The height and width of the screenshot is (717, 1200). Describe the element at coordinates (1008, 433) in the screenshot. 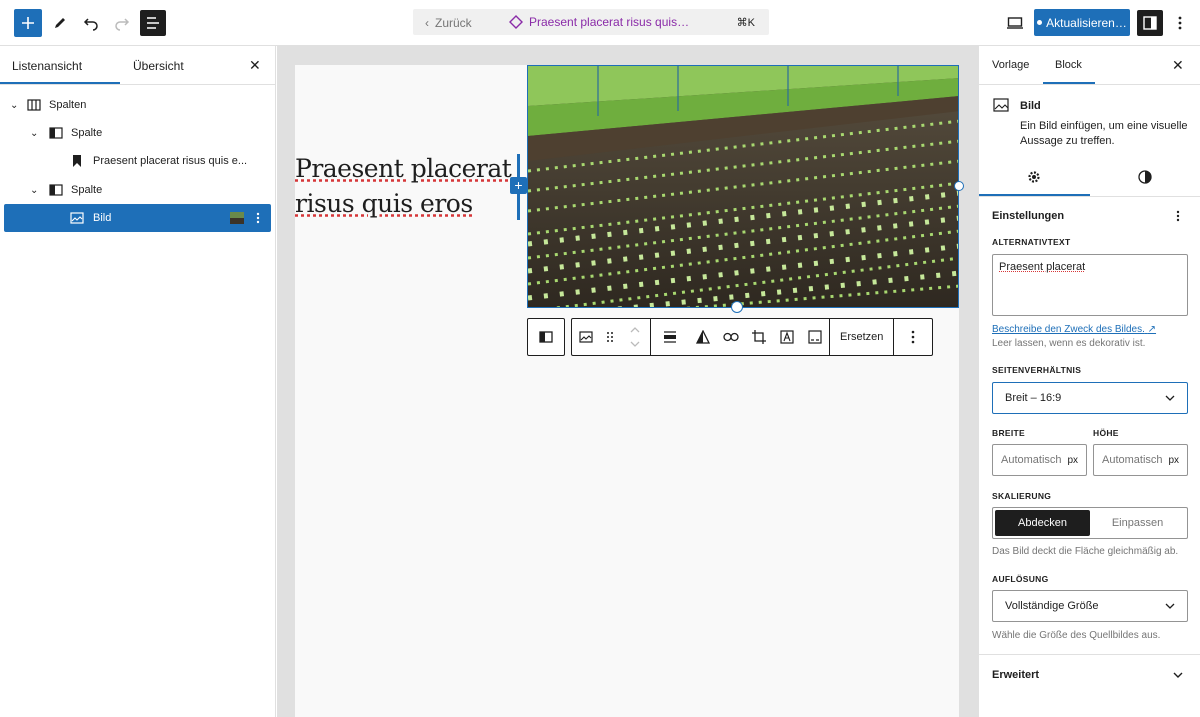

I see `width-label: BREITE` at that location.